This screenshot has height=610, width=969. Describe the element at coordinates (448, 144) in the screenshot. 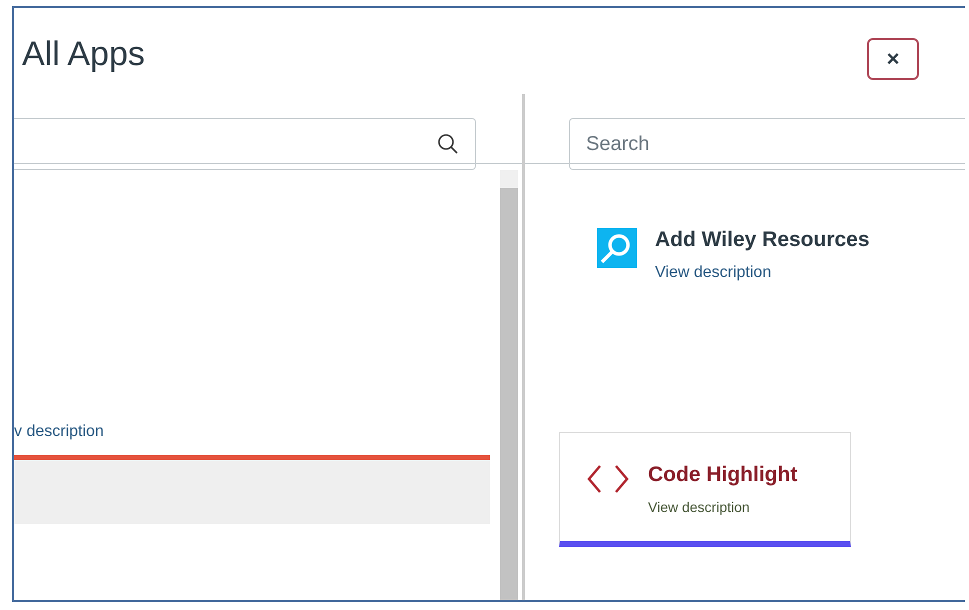

I see `search-icon` at that location.